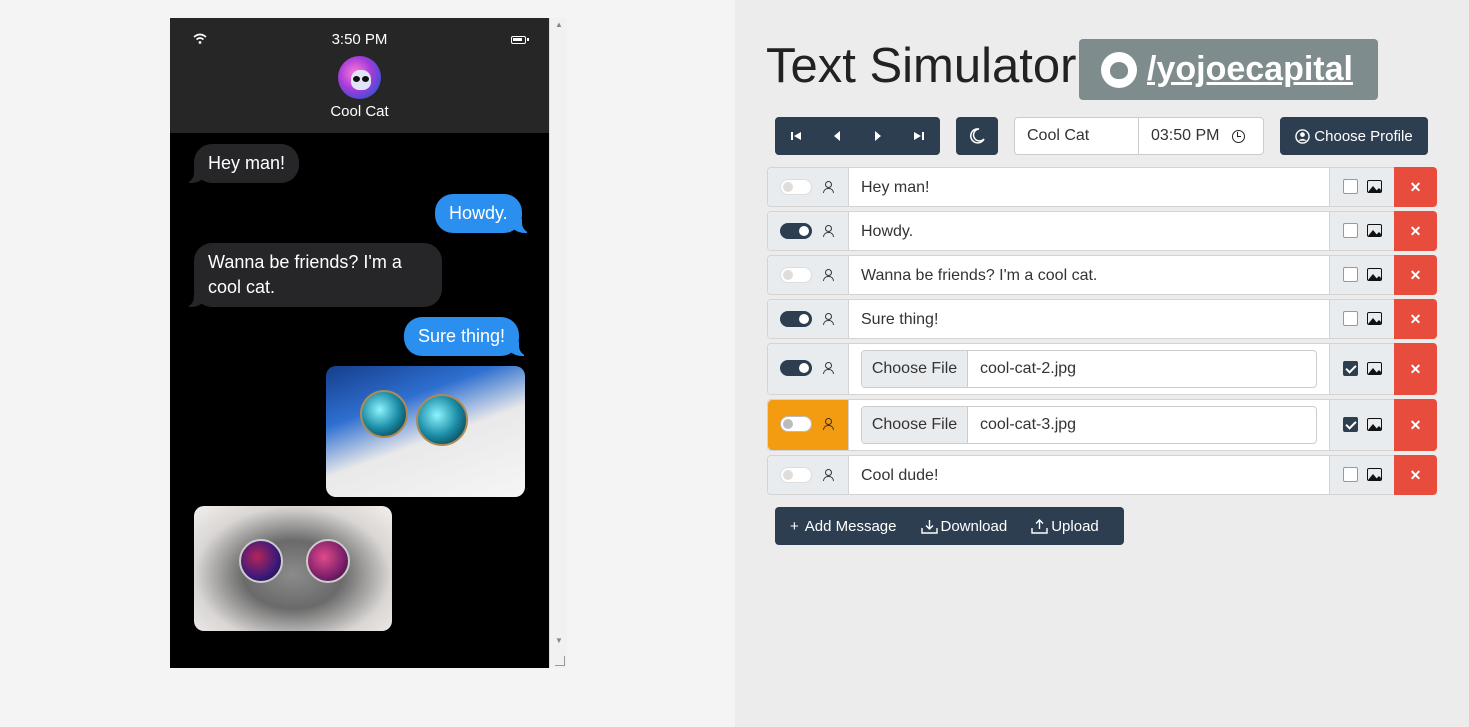 This screenshot has height=727, width=1469. What do you see at coordinates (1089, 425) in the screenshot?
I see `file-input: Choose File cool-cat-3.jpg` at bounding box center [1089, 425].